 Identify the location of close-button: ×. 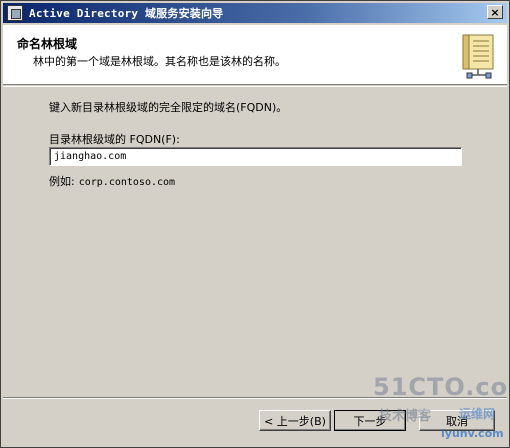
(495, 12).